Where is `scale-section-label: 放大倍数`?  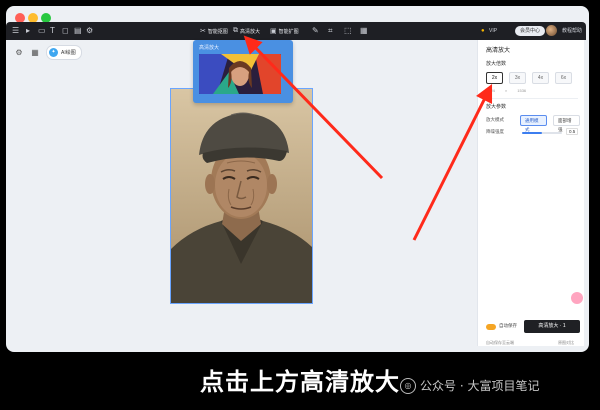 scale-section-label: 放大倍数 is located at coordinates (496, 64).